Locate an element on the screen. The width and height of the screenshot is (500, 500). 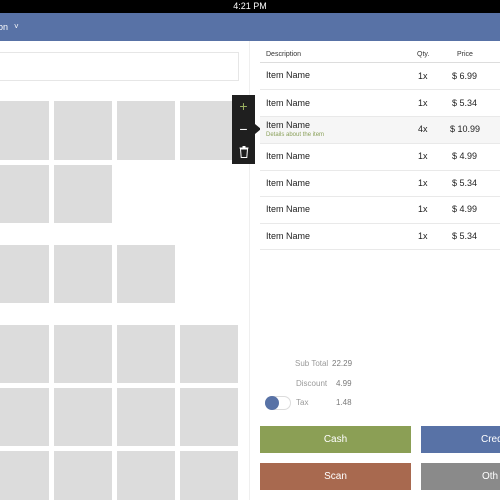
minus-icon: − is located at coordinates (243, 129).